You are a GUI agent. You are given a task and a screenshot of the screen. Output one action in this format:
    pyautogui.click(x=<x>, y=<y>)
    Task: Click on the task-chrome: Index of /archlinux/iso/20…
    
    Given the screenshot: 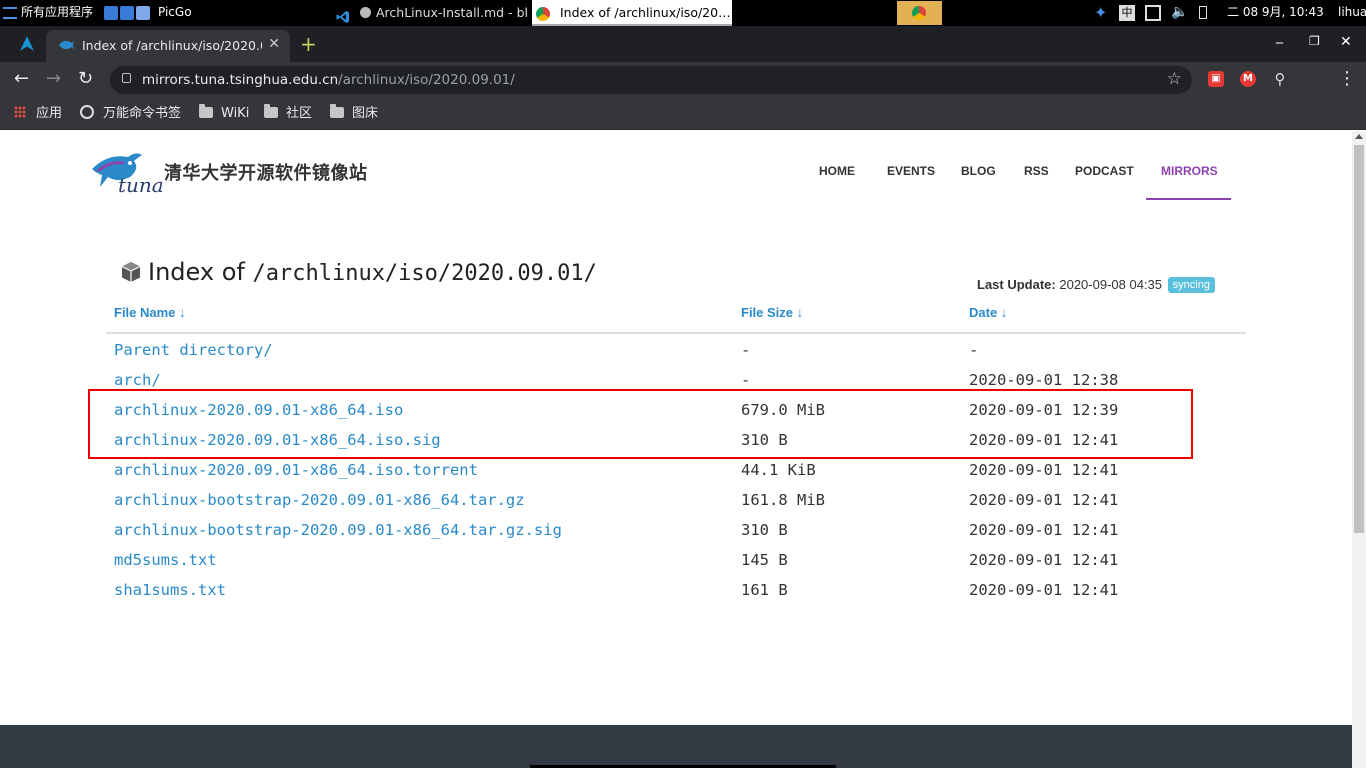 What is the action you would take?
    pyautogui.click(x=632, y=13)
    